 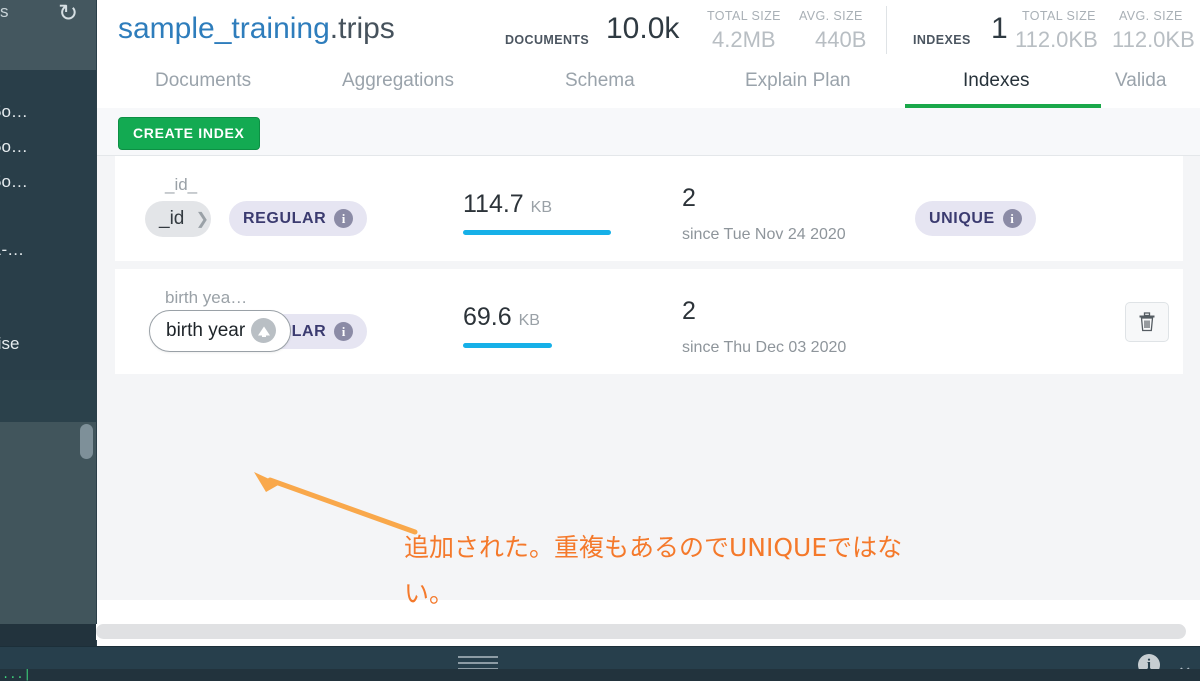 What do you see at coordinates (600, 81) in the screenshot?
I see `tab-schema: Schema` at bounding box center [600, 81].